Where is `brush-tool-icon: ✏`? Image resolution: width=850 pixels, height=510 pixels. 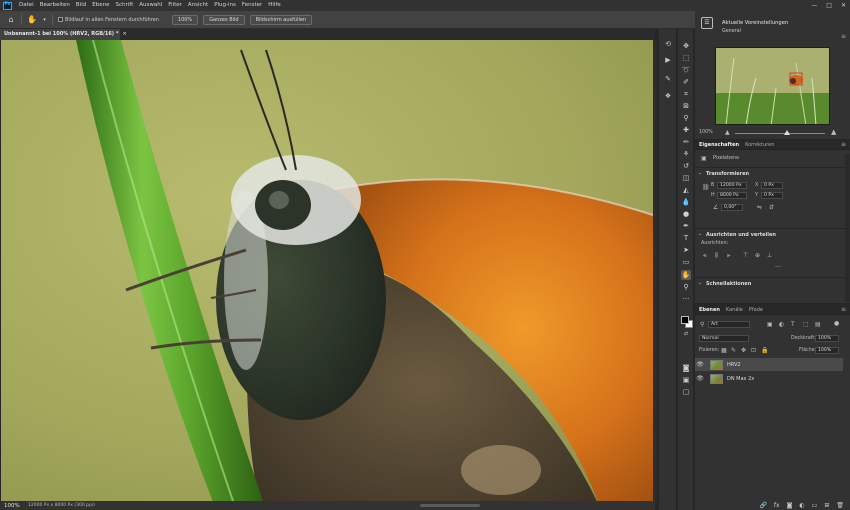 brush-tool-icon: ✏ is located at coordinates (686, 142).